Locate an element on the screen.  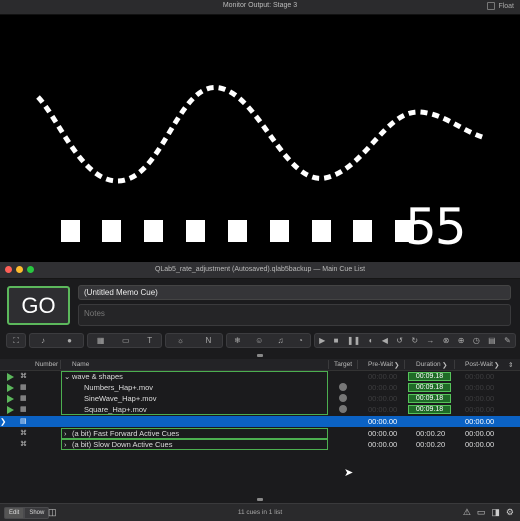
network-icon: N is located at coordinates (209, 340).